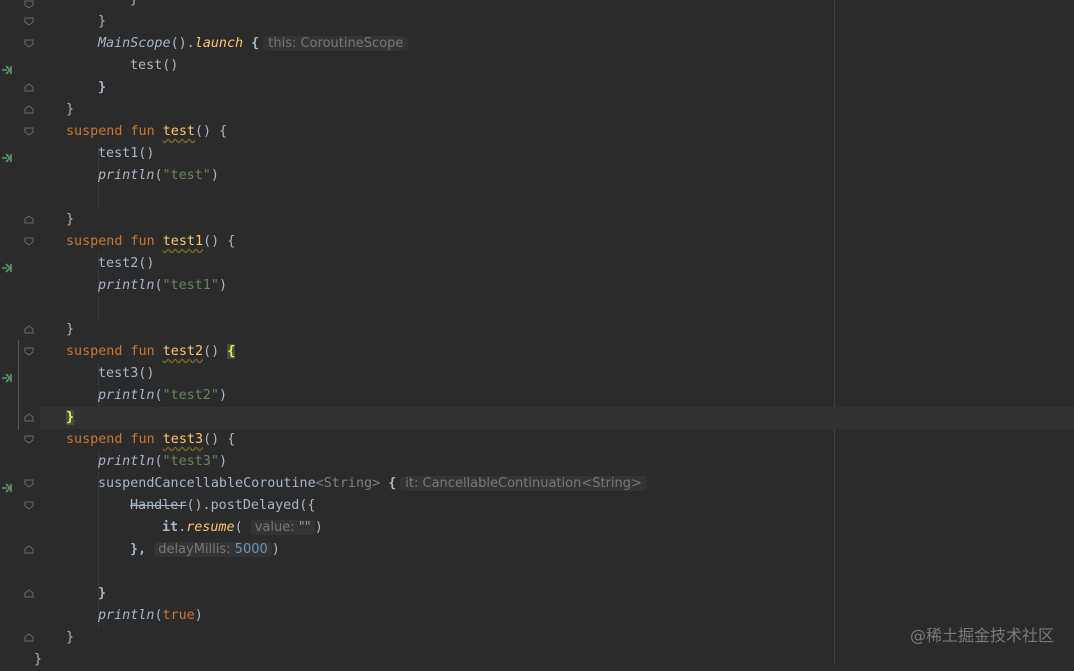 The height and width of the screenshot is (671, 1074). Describe the element at coordinates (251, 505) in the screenshot. I see `post-delayed: ().postDelayed({` at that location.